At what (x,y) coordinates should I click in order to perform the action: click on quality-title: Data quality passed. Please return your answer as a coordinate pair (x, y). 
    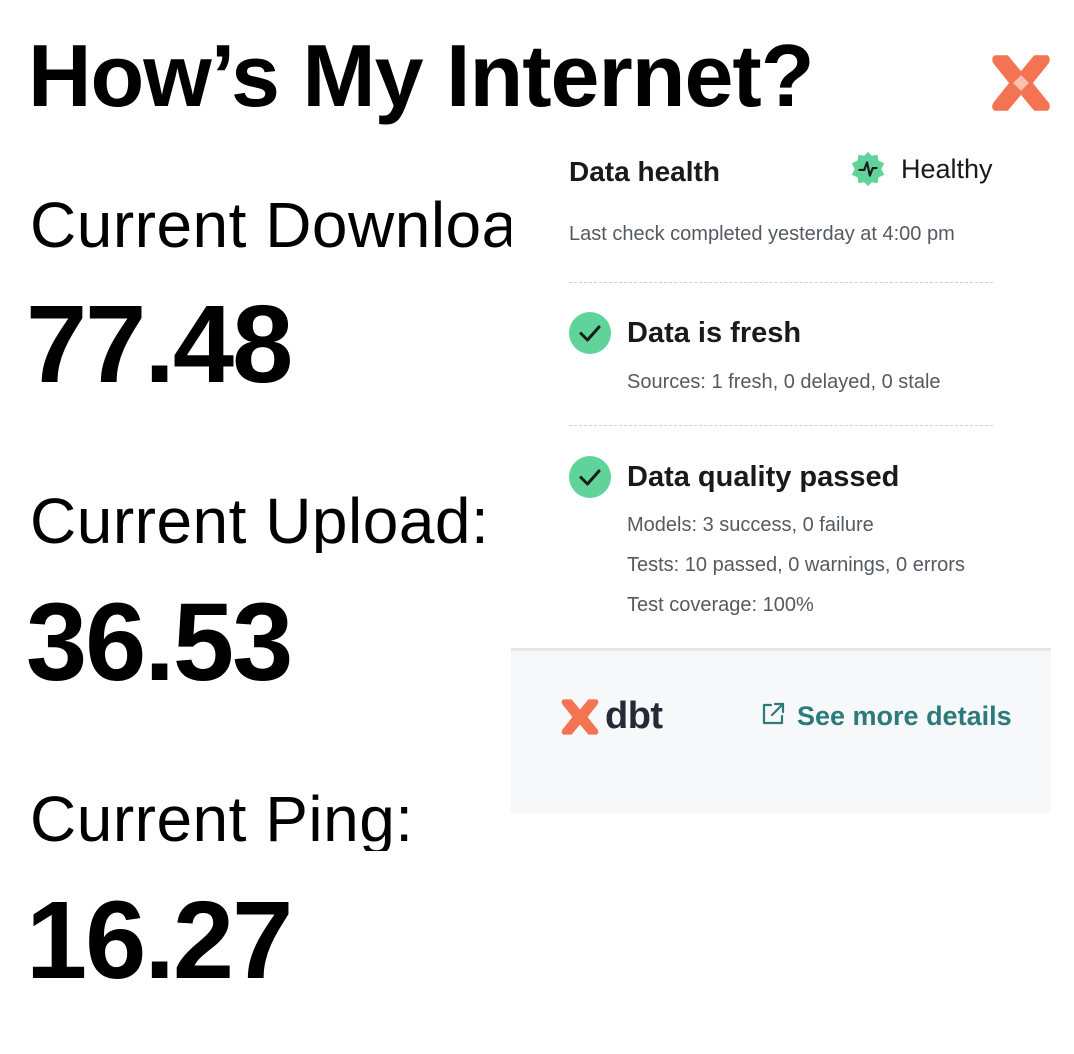
    Looking at the image, I should click on (763, 476).